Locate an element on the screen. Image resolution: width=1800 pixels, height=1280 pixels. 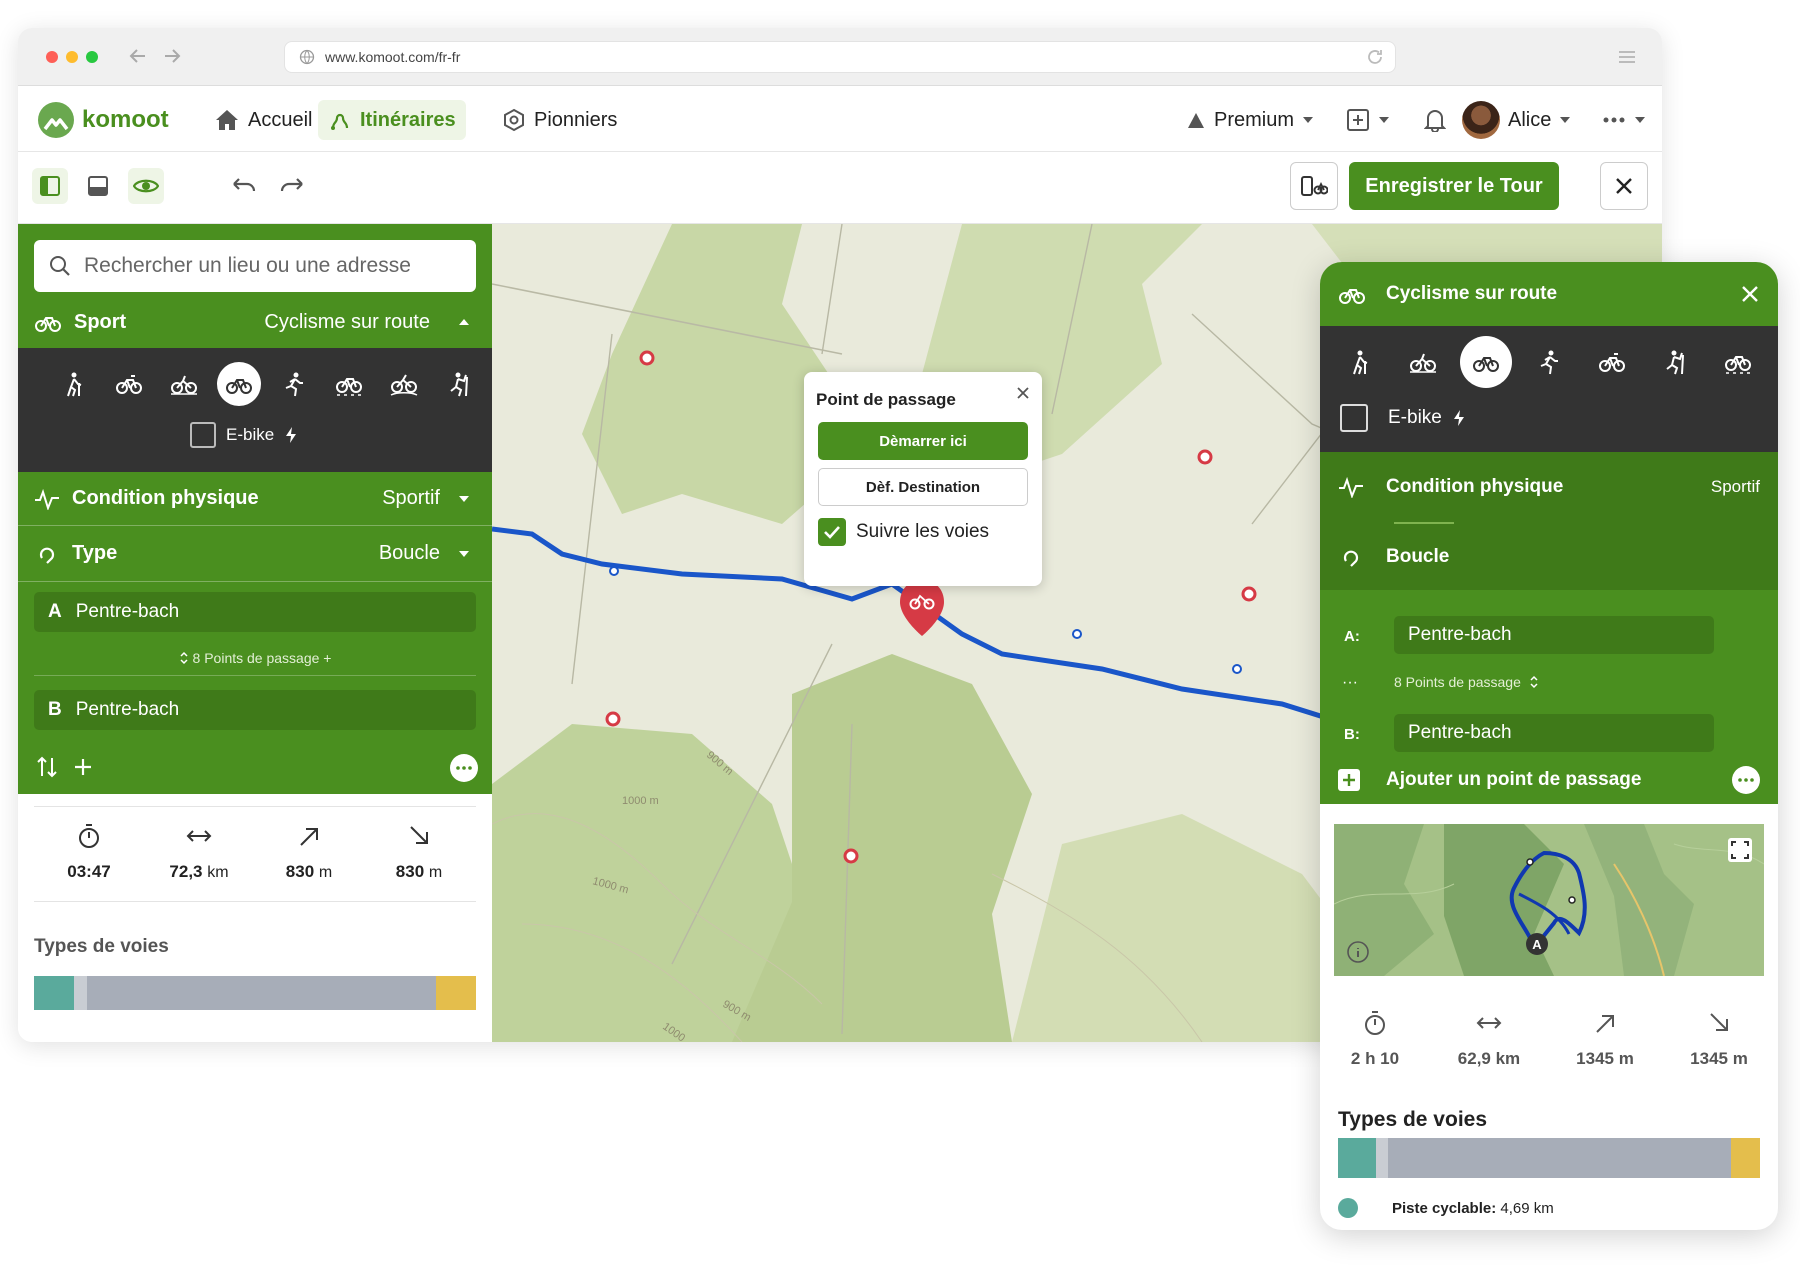
browser-menu-icon is located at coordinates (1627, 57).